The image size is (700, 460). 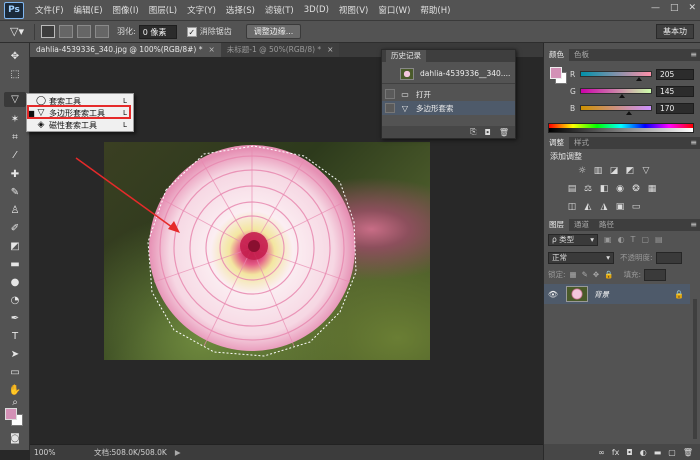 What do you see at coordinates (692, 8) in the screenshot?
I see `close-button: ✕` at bounding box center [692, 8].